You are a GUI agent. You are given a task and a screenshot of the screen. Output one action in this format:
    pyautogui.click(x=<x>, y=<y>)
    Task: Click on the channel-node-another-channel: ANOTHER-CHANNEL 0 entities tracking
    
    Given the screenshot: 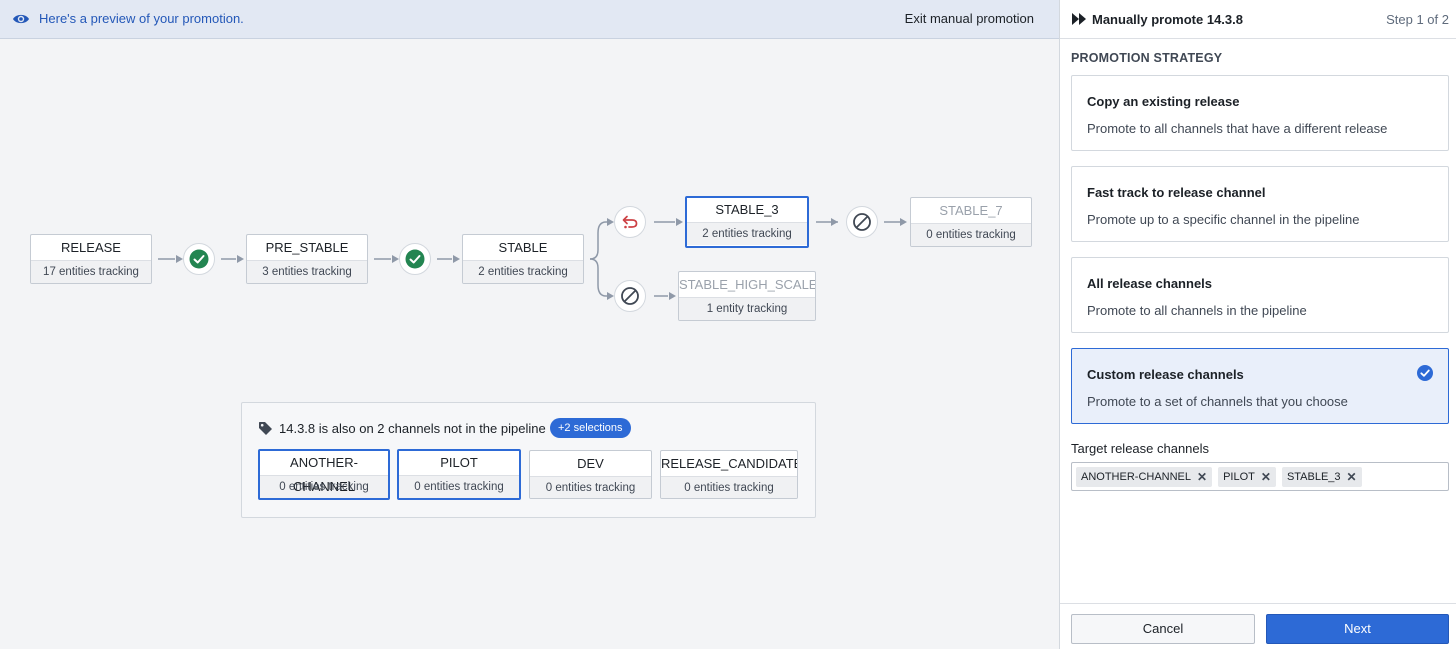 What is the action you would take?
    pyautogui.click(x=324, y=474)
    